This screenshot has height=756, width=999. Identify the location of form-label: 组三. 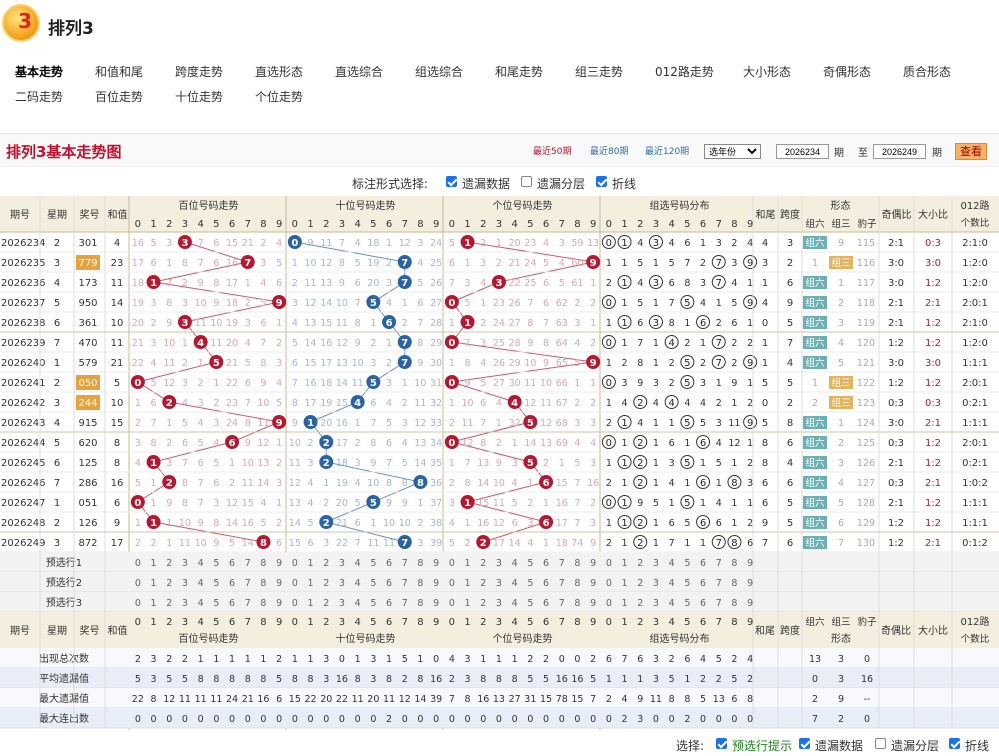
(840, 263).